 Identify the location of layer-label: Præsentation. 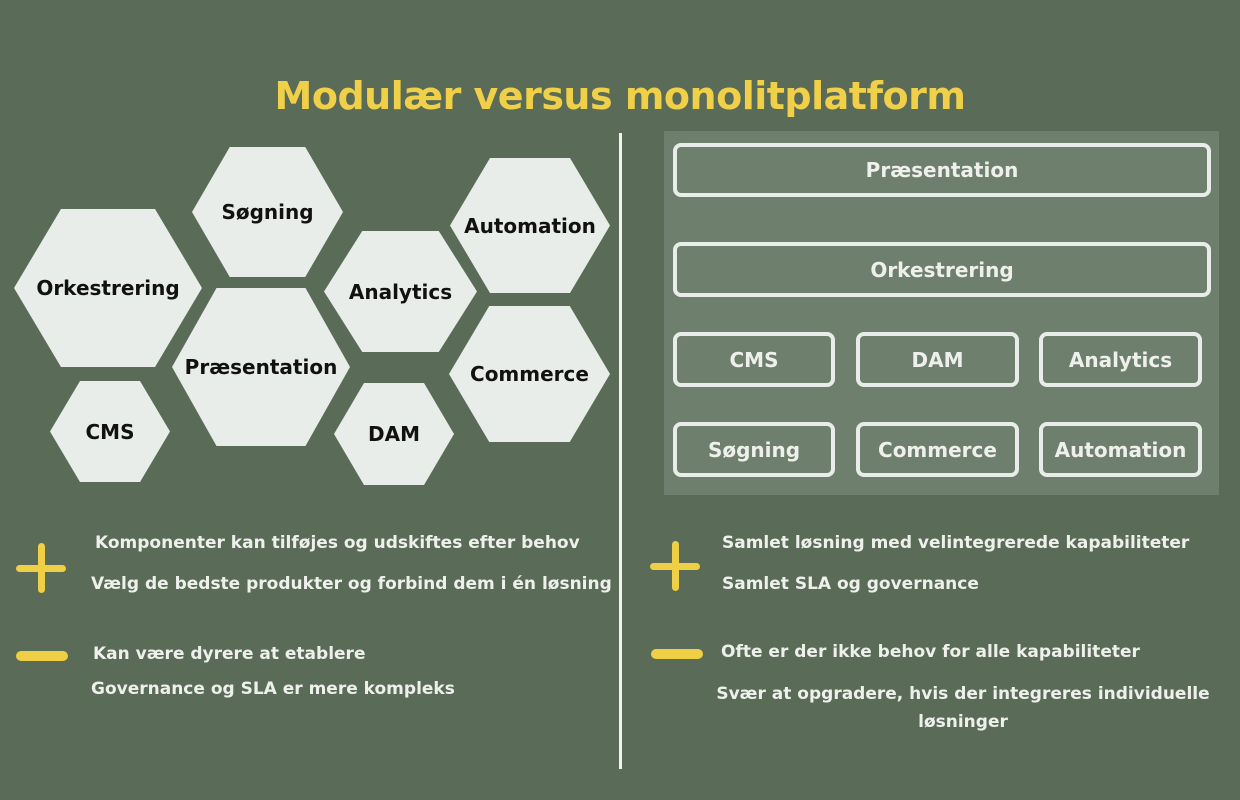
(942, 170).